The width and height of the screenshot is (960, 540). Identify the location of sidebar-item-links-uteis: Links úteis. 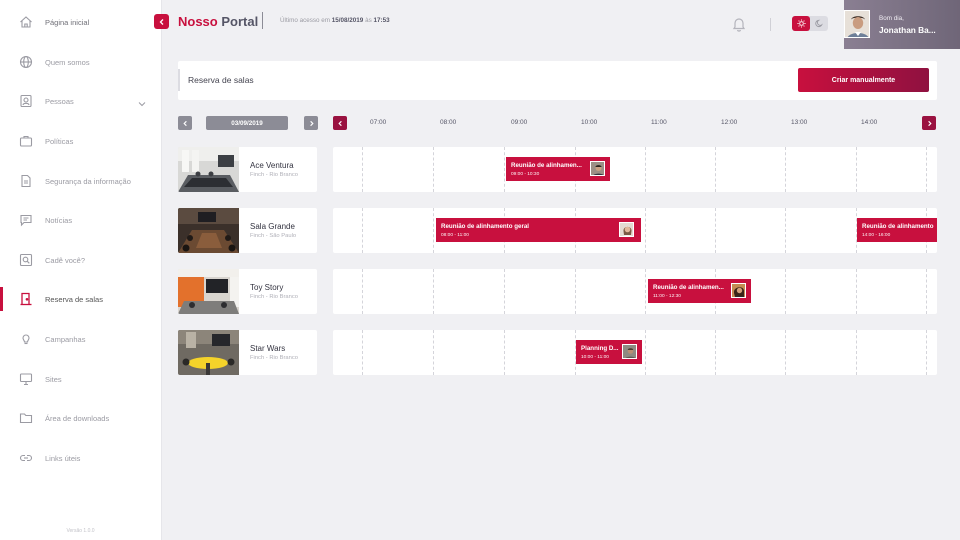
(80, 458).